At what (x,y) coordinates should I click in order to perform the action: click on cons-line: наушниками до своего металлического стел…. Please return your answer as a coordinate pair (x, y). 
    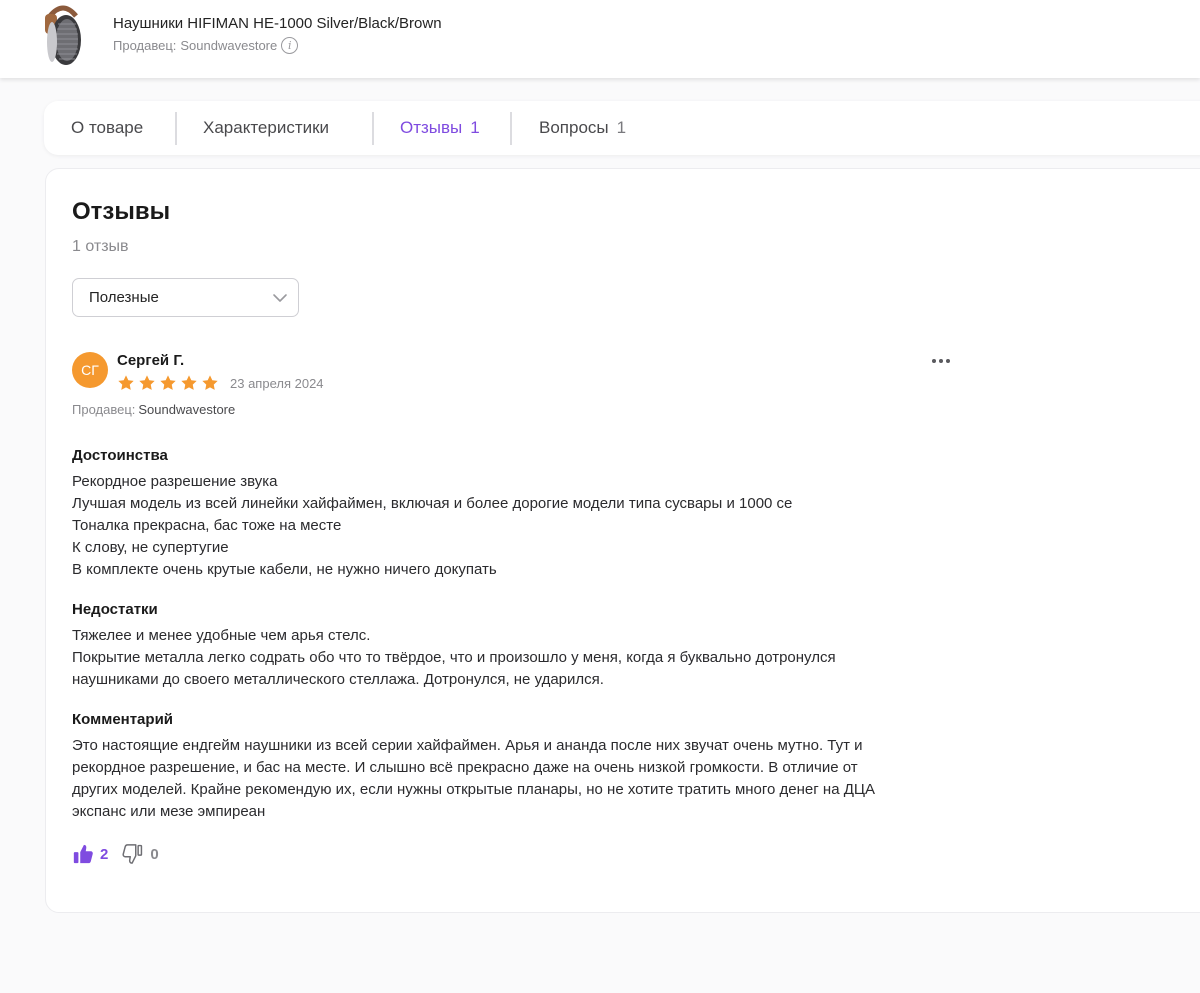
    Looking at the image, I should click on (338, 679).